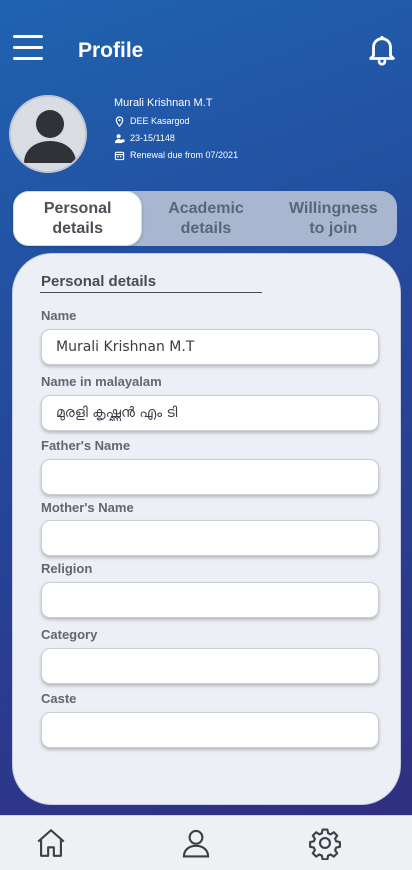 This screenshot has height=870, width=412. Describe the element at coordinates (111, 50) in the screenshot. I see `page-title: Profile` at that location.